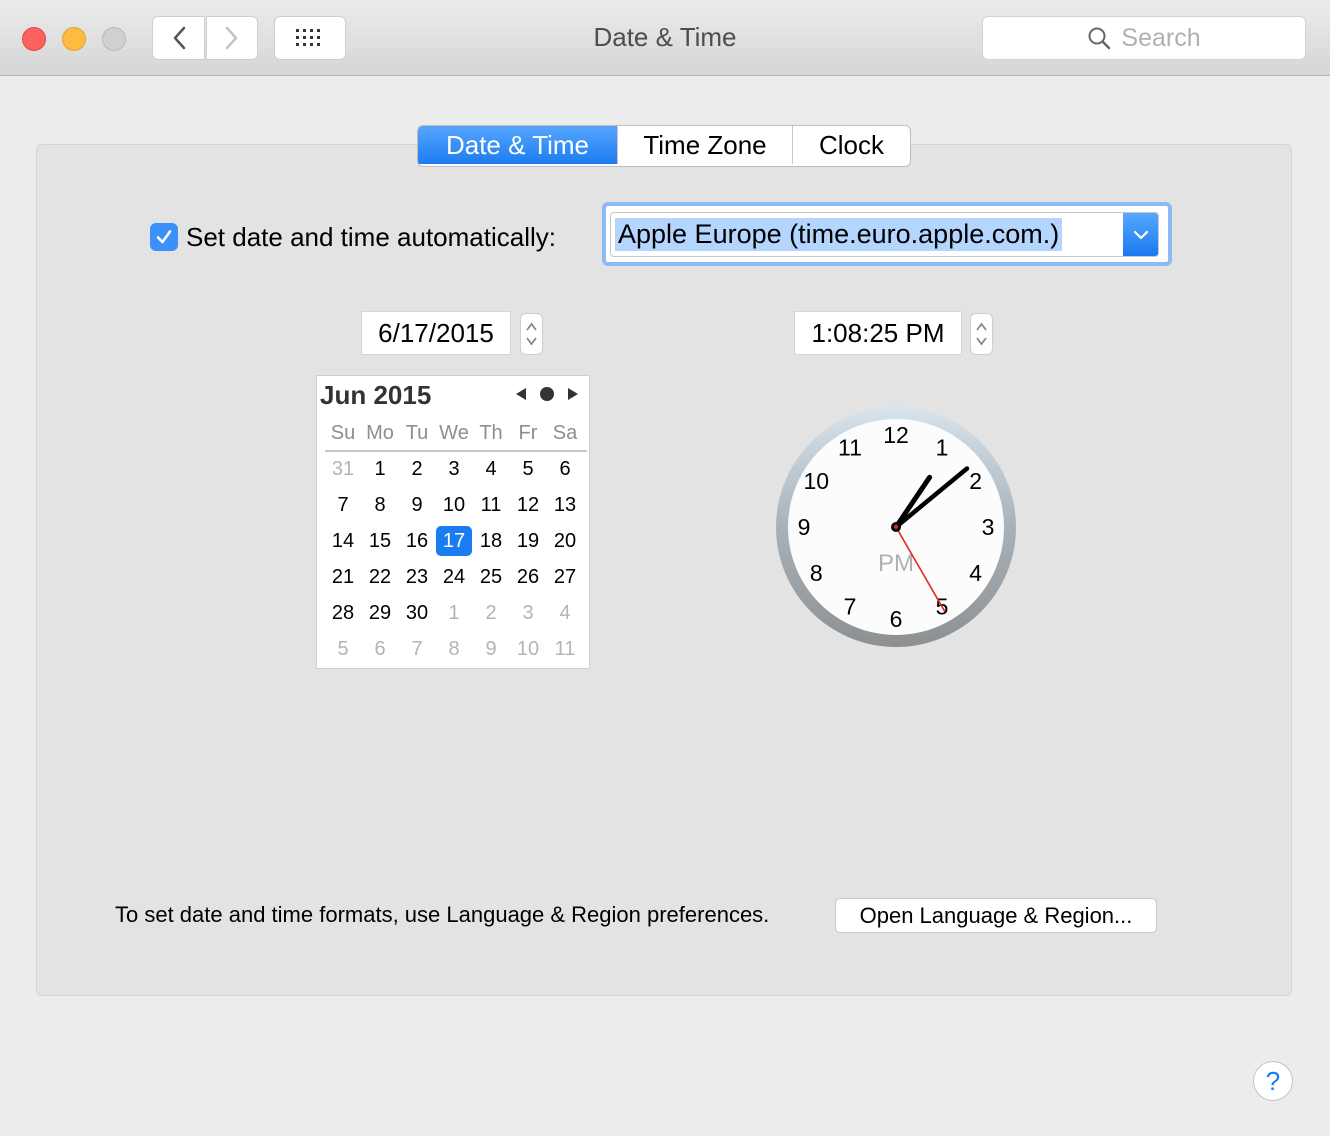 Image resolution: width=1330 pixels, height=1136 pixels. What do you see at coordinates (942, 447) in the screenshot?
I see `clock-number: 1` at bounding box center [942, 447].